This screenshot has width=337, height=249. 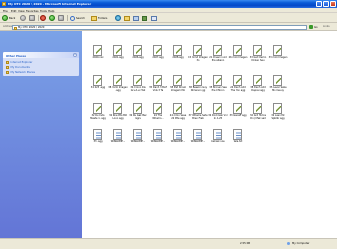 What do you see at coordinates (258, 114) in the screenshot?
I see `file-item: 32 Grd Hiclos Dn (Cfek sed` at bounding box center [258, 114].